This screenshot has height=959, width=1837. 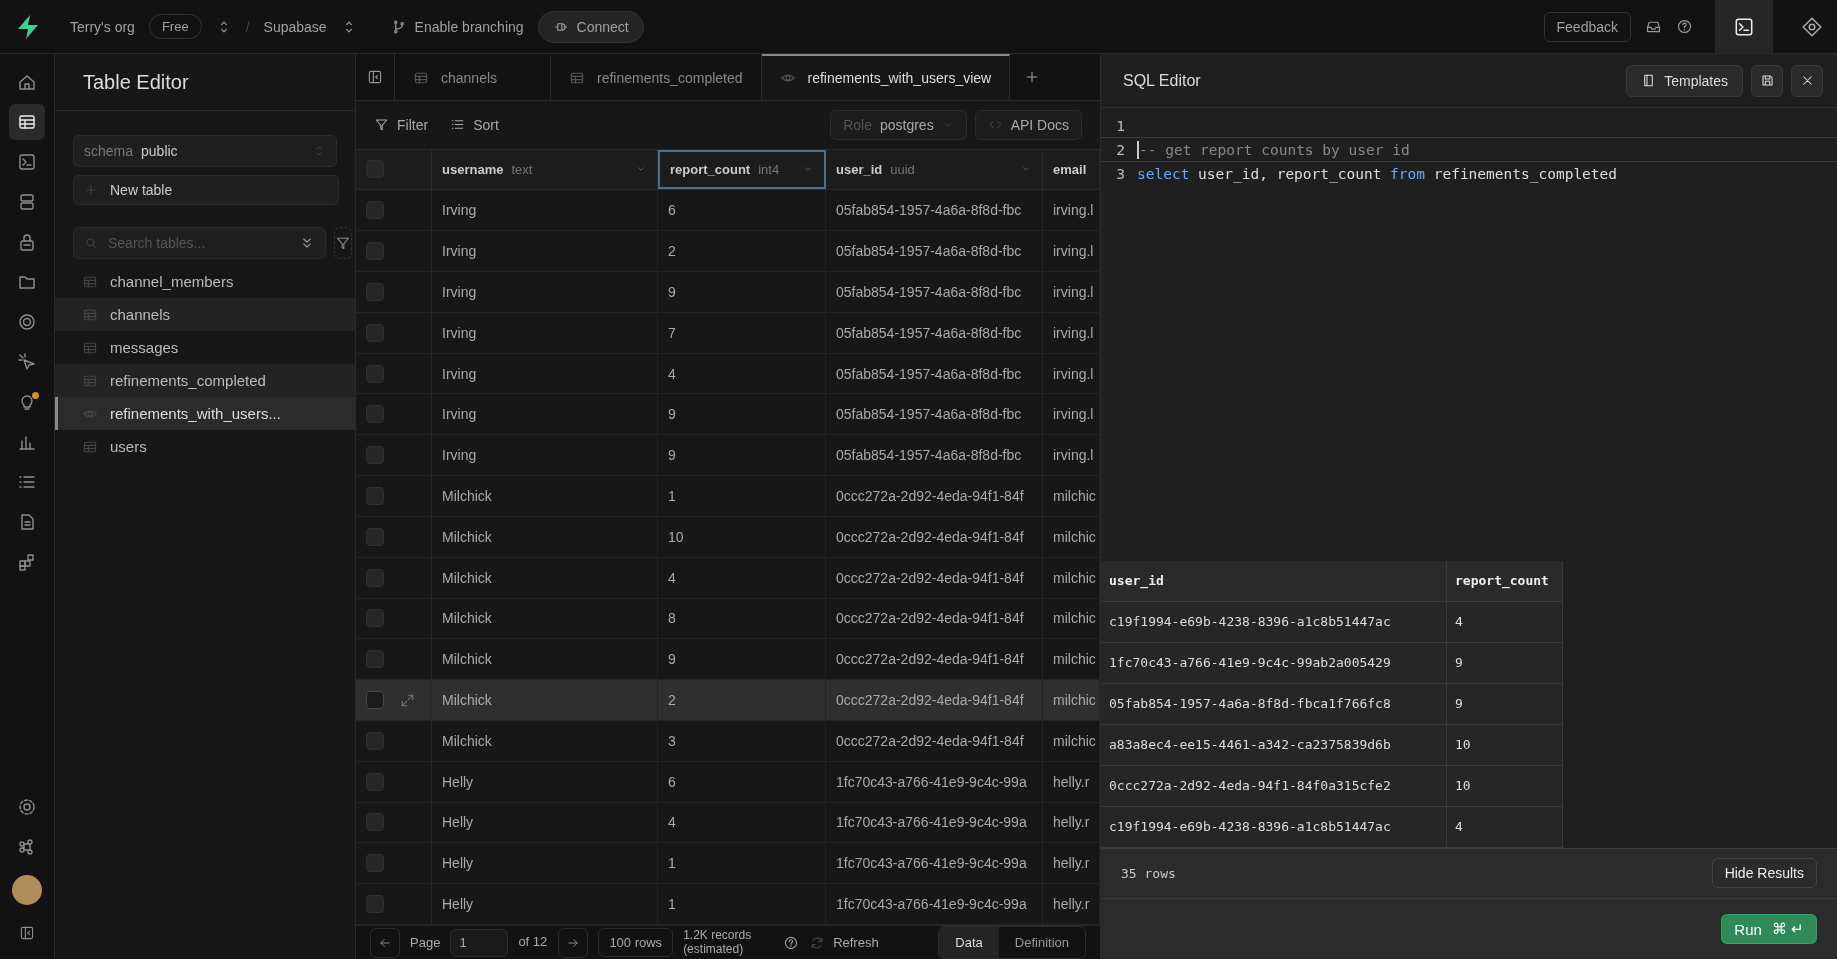 What do you see at coordinates (545, 169) in the screenshot?
I see `column-header: username text` at bounding box center [545, 169].